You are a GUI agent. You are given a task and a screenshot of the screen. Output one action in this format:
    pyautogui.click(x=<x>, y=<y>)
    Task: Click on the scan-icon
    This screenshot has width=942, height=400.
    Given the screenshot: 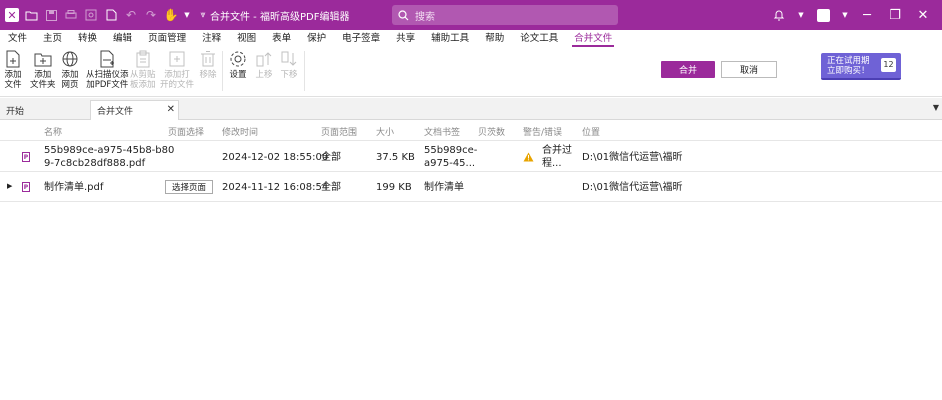 What is the action you would take?
    pyautogui.click(x=91, y=15)
    